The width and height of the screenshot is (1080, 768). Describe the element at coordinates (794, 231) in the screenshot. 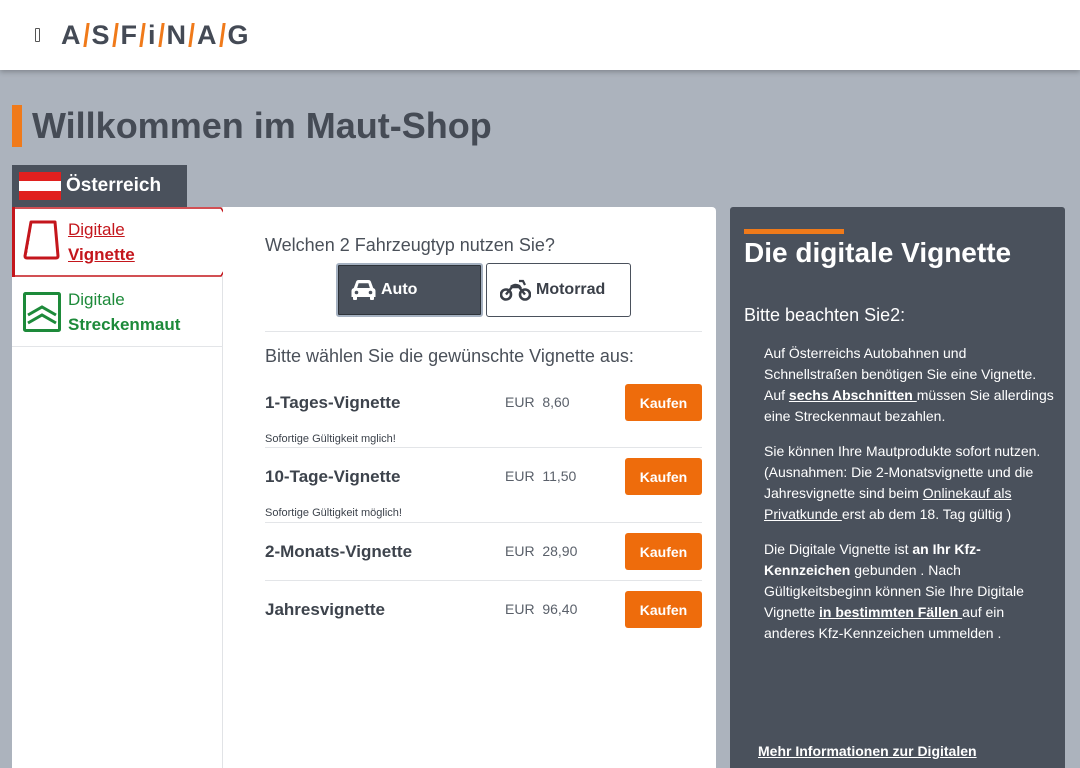

I see `info-accent-bar` at that location.